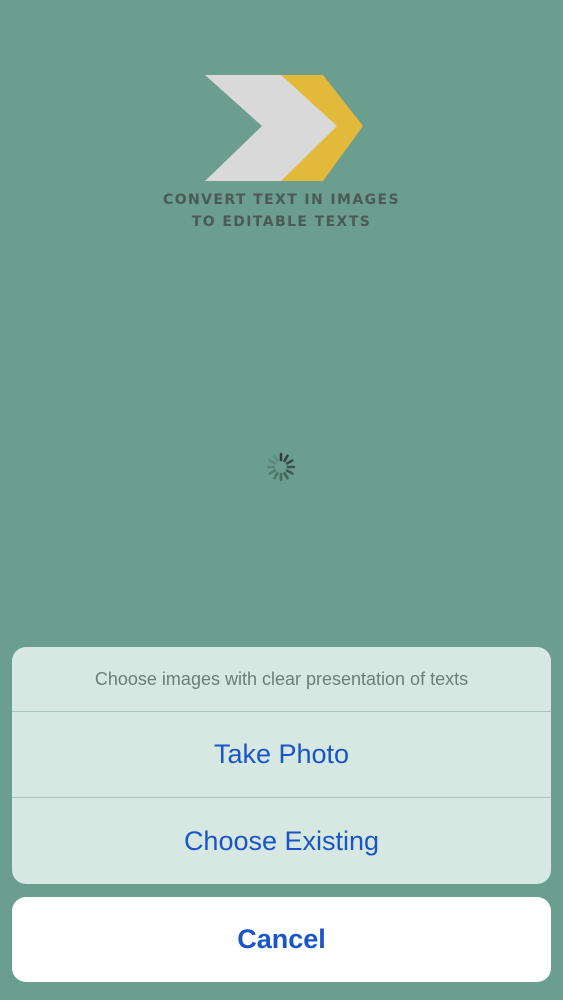  I want to click on cancel-button: Cancel, so click(281, 939).